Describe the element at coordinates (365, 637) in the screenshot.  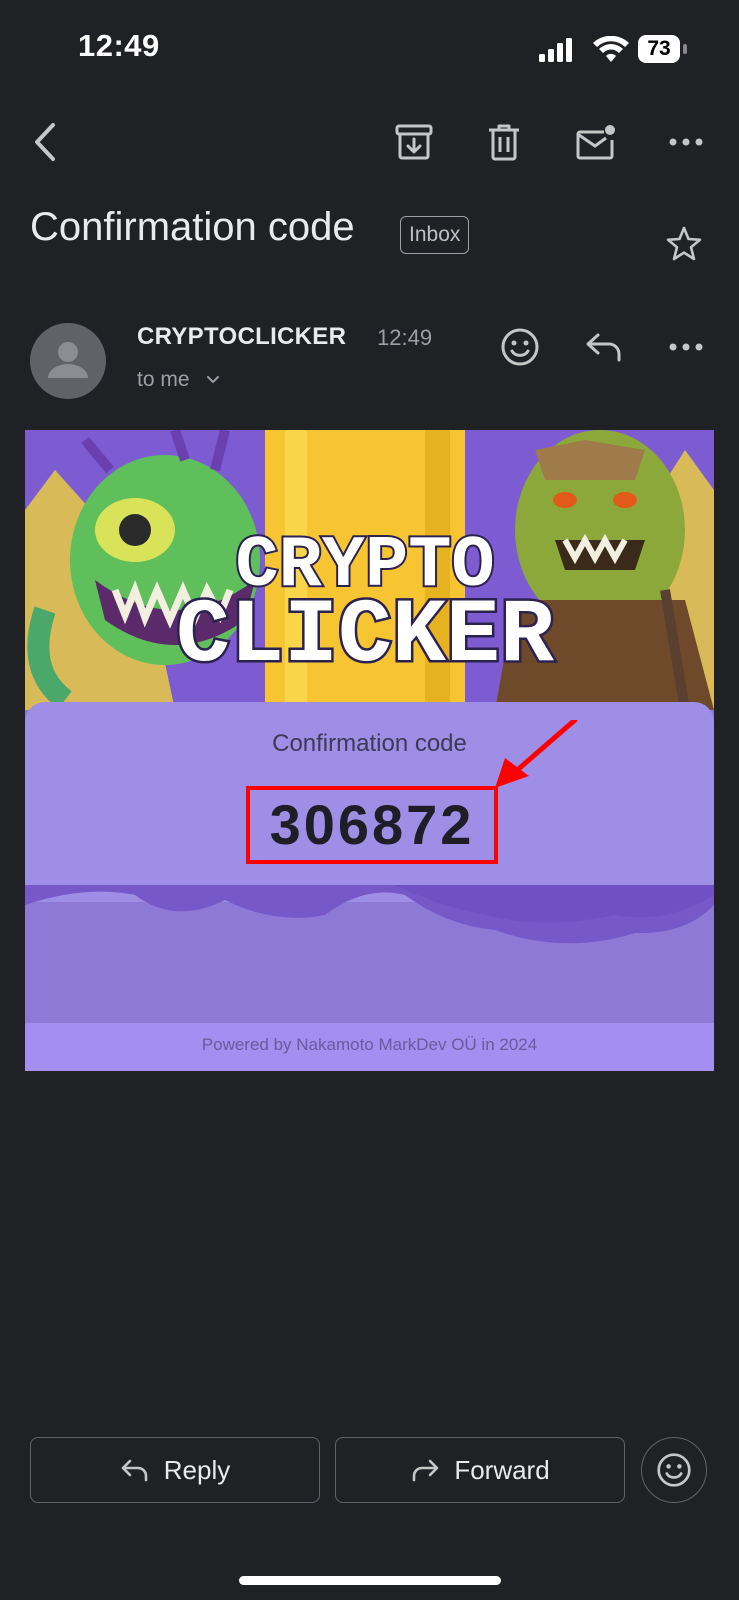
I see `banner-title-line2: CLICKER` at that location.